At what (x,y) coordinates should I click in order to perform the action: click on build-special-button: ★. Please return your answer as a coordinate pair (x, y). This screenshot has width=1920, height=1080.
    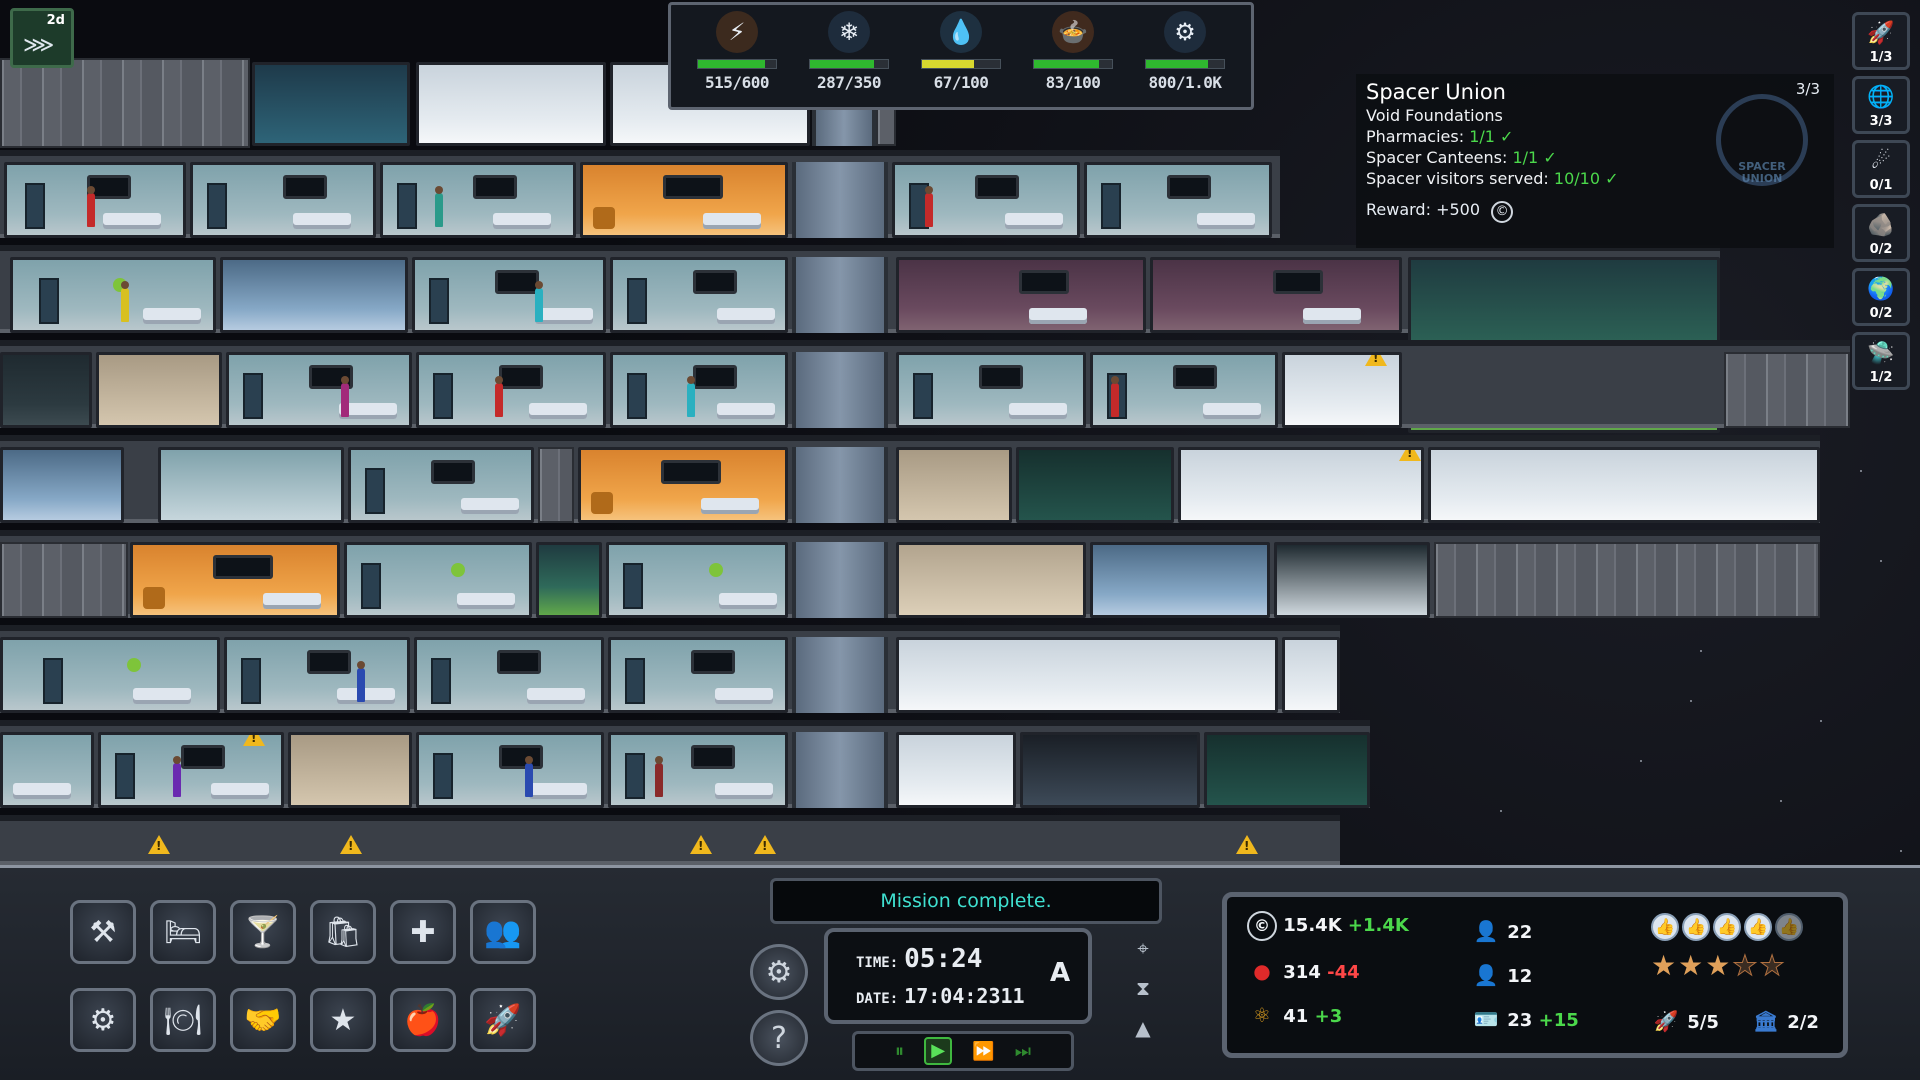
    Looking at the image, I should click on (343, 1020).